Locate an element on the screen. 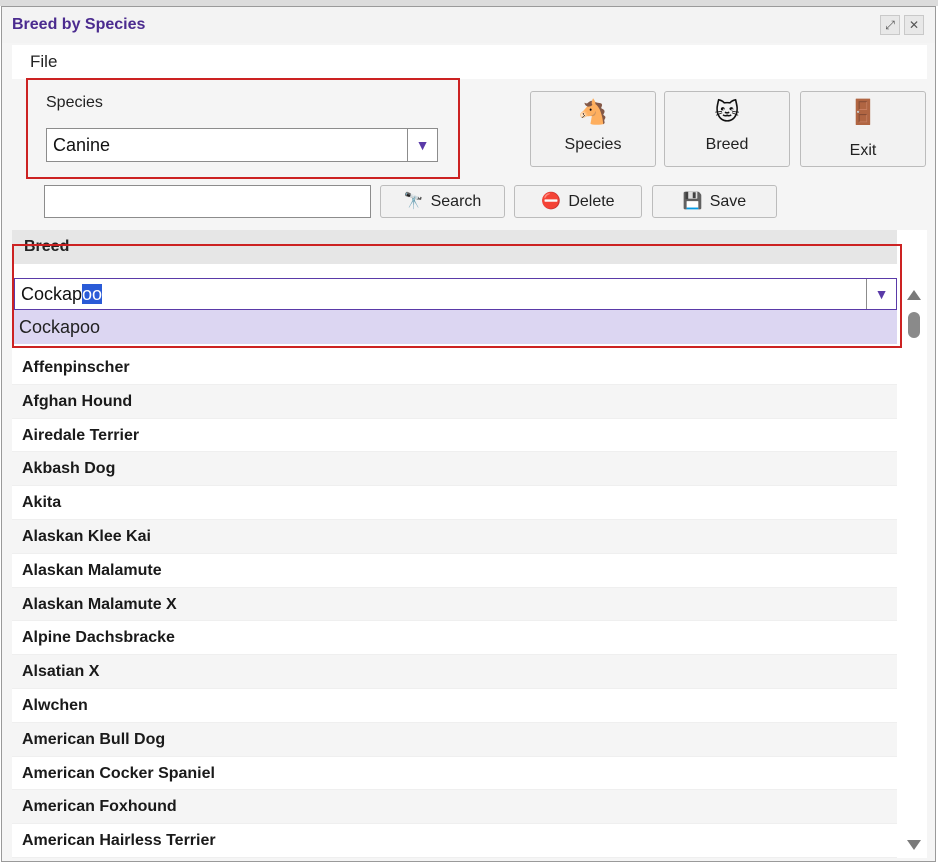  breed-name: American Hairless Terrier is located at coordinates (119, 841).